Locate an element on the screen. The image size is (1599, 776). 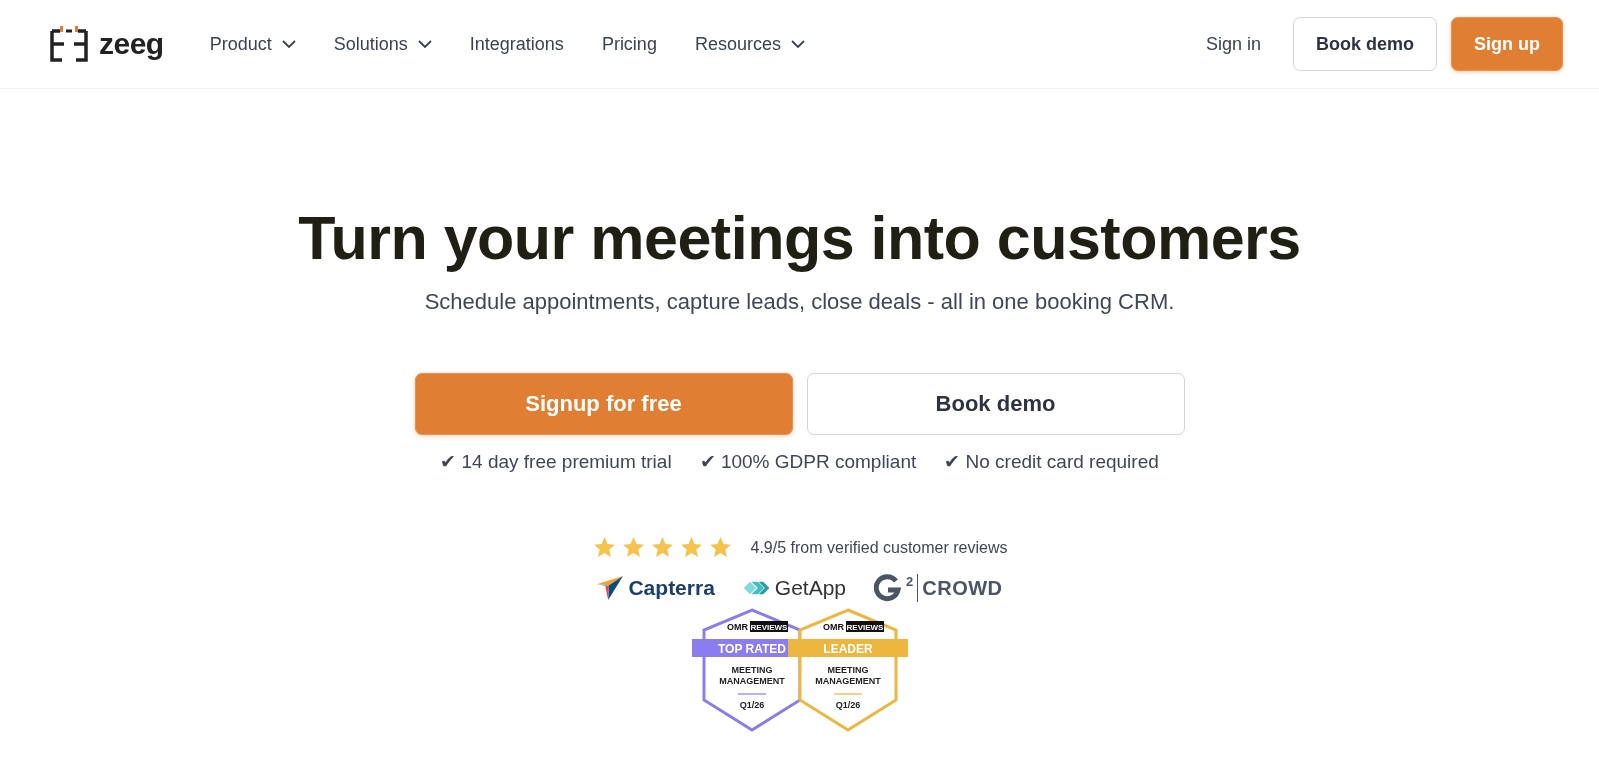
hero-subtitle: Schedule appointments, capture leads, close deals - all in one booking CRM. is located at coordinates (799, 302).